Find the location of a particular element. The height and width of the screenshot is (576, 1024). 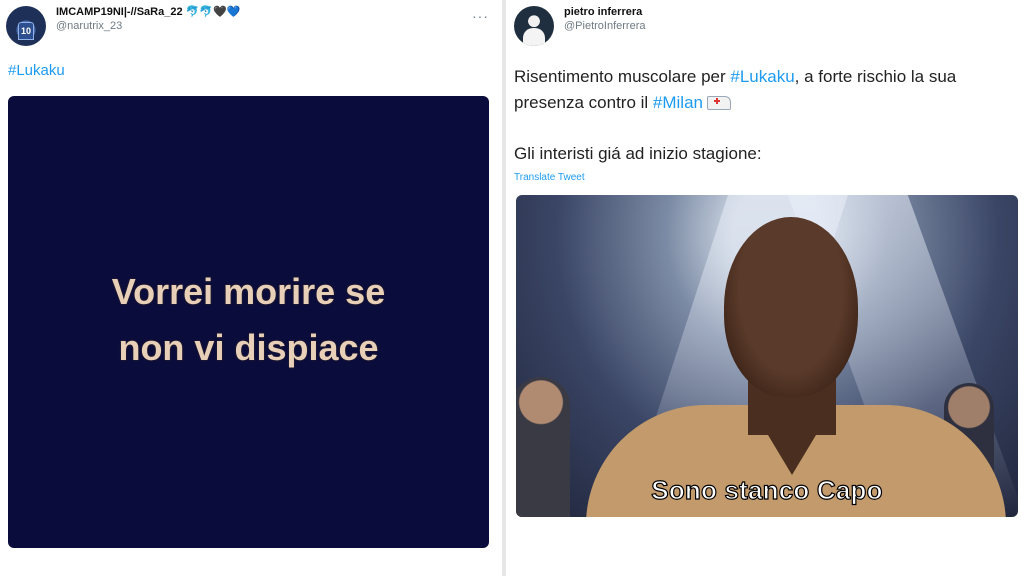

tweet-right-header: pietro inferrera @PietroInferrera is located at coordinates (579, 26).